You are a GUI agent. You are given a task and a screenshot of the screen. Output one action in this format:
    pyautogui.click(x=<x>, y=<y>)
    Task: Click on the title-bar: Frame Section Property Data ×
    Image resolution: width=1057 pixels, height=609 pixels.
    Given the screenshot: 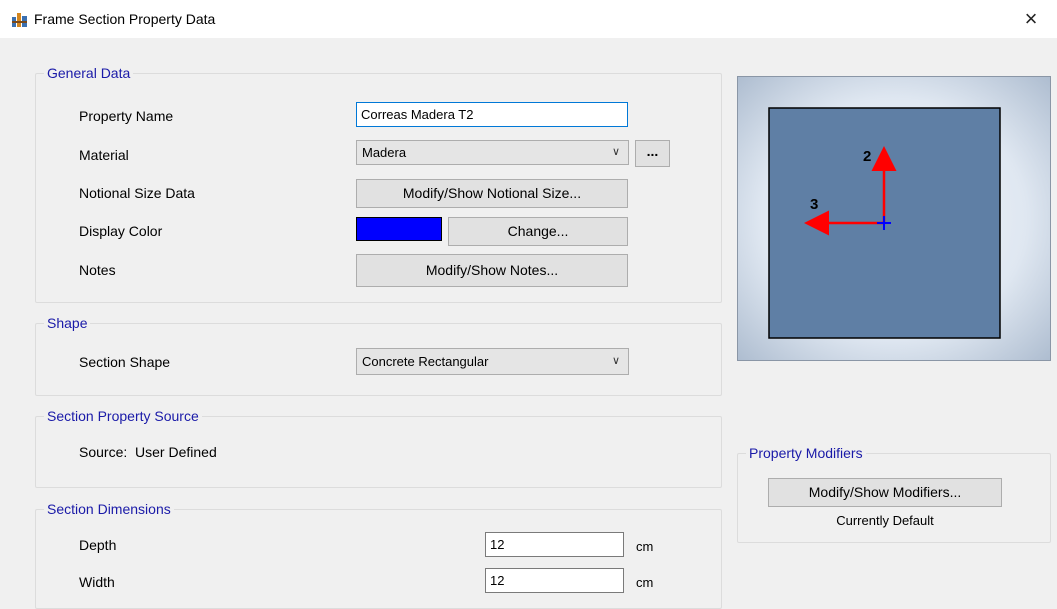 What is the action you would take?
    pyautogui.click(x=528, y=19)
    